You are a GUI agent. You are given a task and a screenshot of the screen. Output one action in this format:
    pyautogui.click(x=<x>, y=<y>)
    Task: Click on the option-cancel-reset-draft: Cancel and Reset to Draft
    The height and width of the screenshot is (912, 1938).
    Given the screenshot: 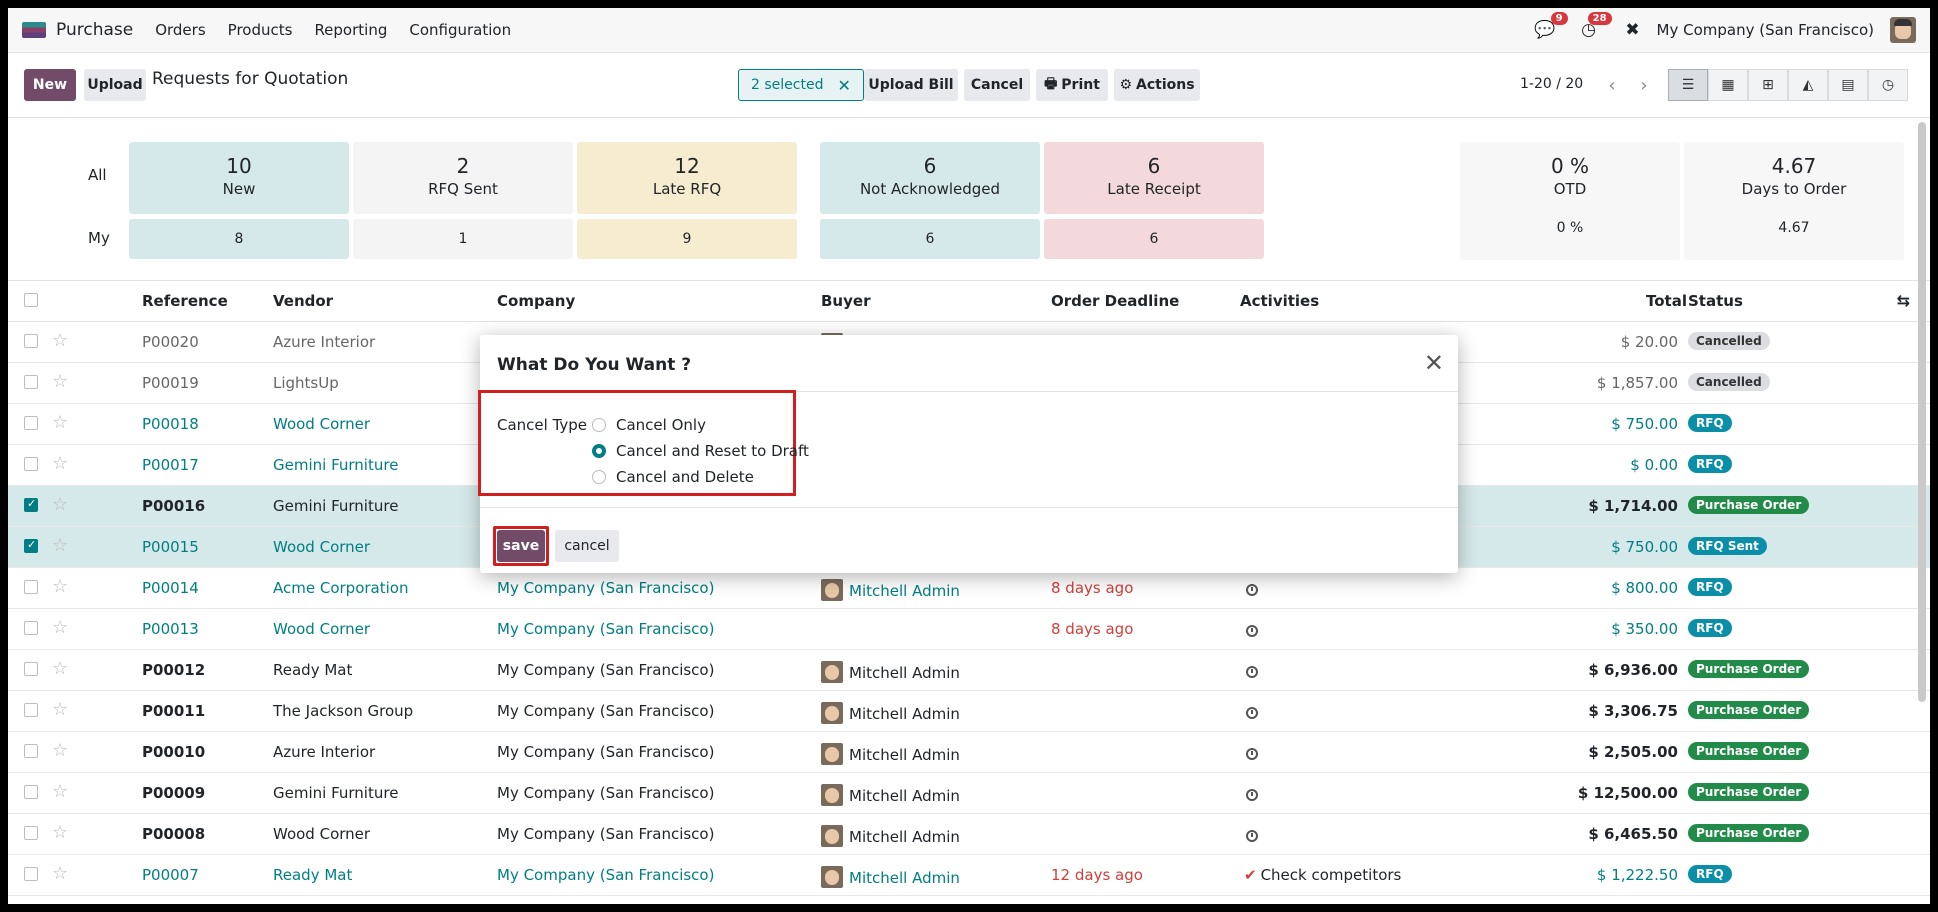 What is the action you would take?
    pyautogui.click(x=700, y=451)
    